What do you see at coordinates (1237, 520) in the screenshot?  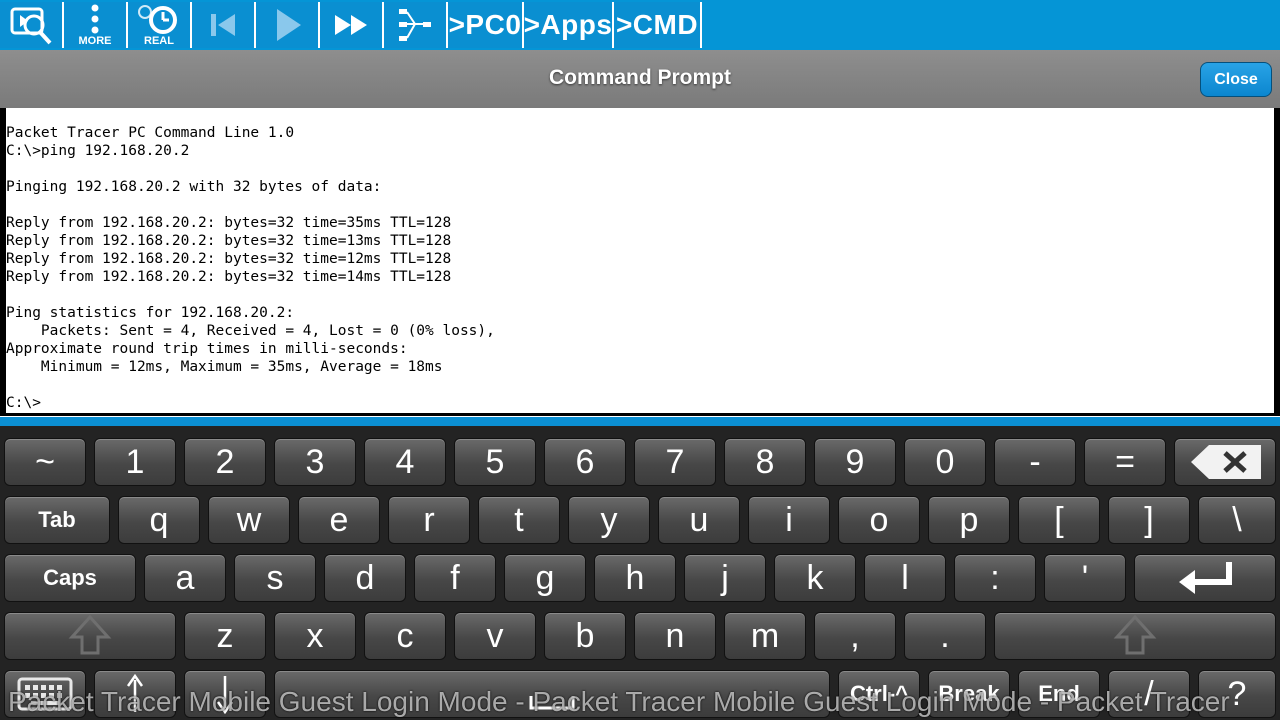 I see `key-backslash: \` at bounding box center [1237, 520].